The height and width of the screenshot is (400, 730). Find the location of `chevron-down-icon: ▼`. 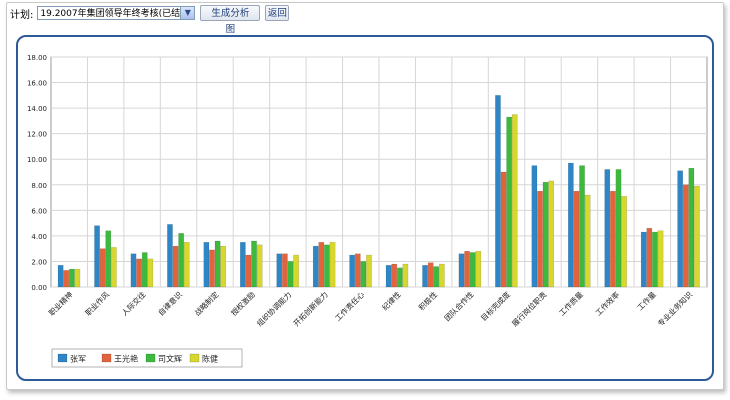

chevron-down-icon: ▼ is located at coordinates (187, 13).